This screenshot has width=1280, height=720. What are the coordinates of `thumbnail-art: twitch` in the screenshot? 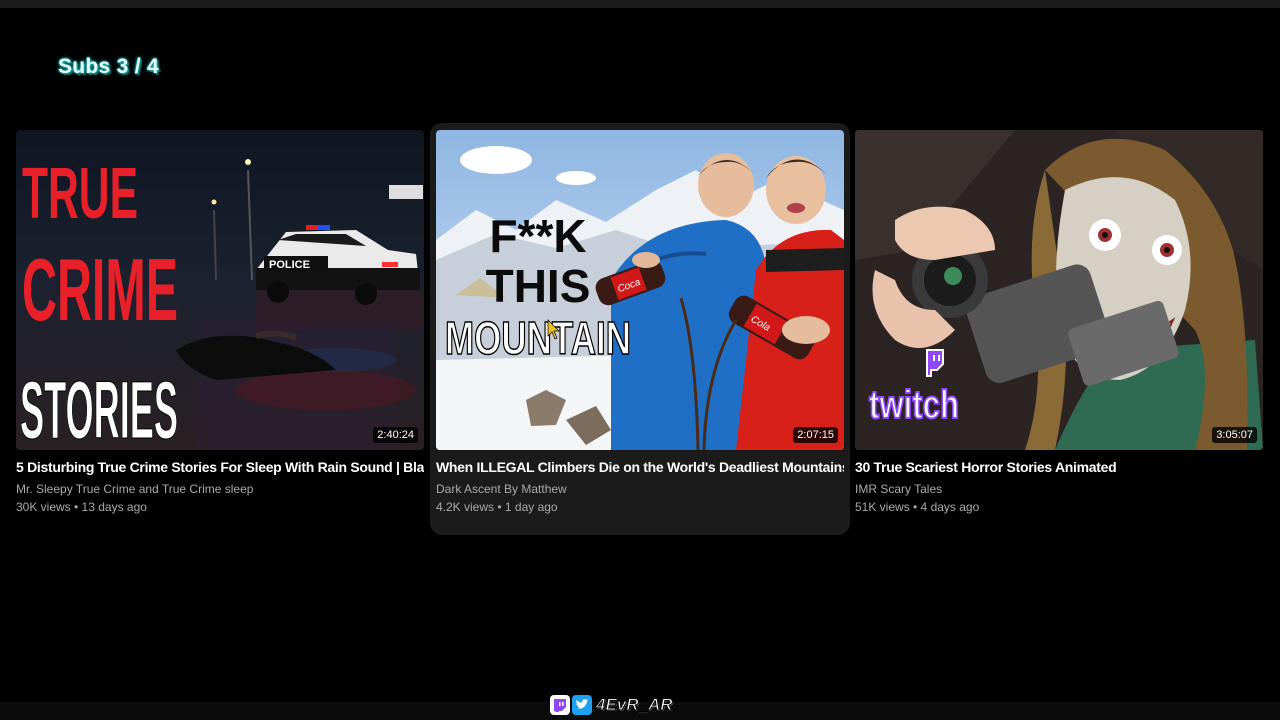 It's located at (1059, 290).